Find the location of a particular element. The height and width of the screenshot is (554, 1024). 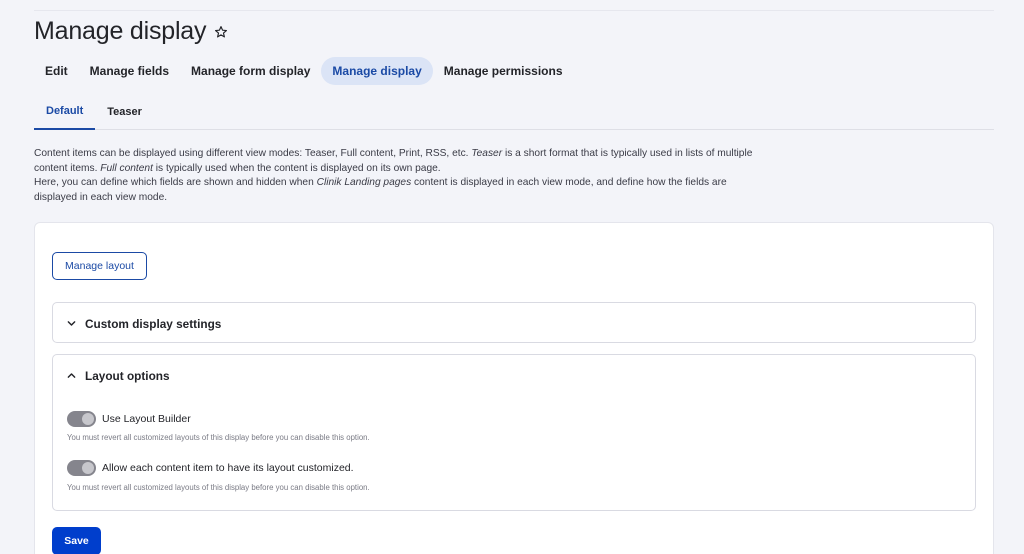

description-emphasis: Clinik Landing pages is located at coordinates (364, 183).